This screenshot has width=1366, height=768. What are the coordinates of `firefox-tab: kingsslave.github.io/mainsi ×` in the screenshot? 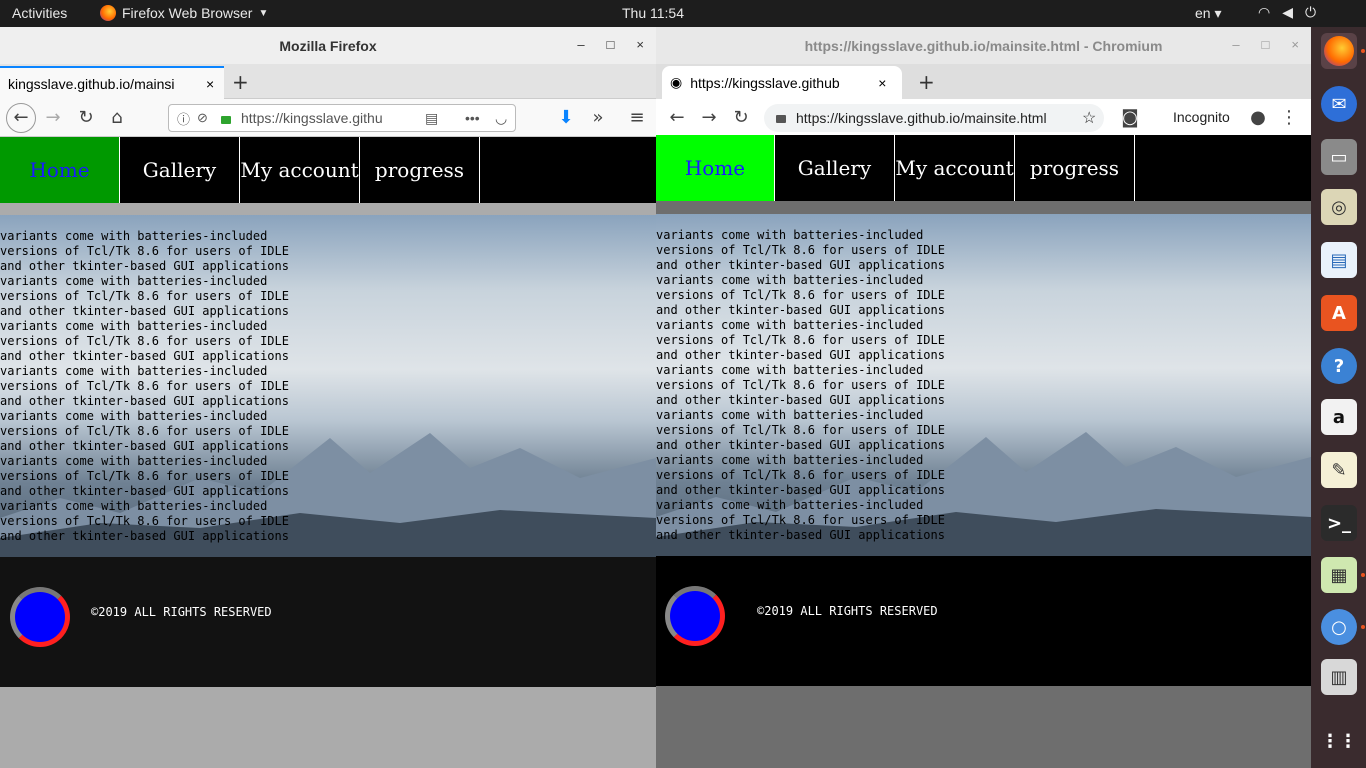 It's located at (112, 82).